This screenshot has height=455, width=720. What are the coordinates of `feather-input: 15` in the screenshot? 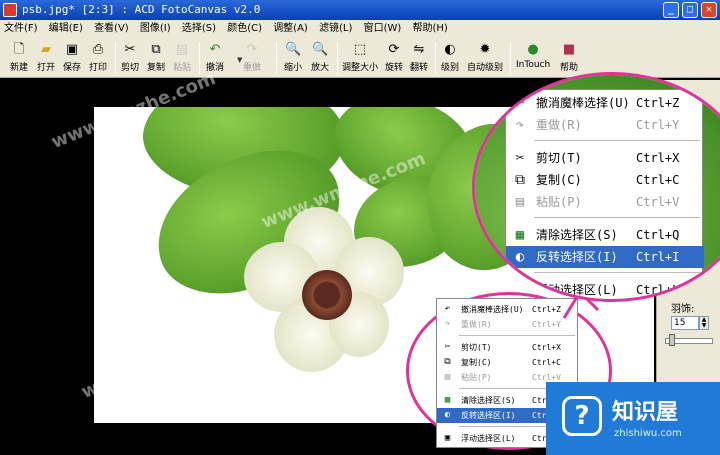 It's located at (685, 323).